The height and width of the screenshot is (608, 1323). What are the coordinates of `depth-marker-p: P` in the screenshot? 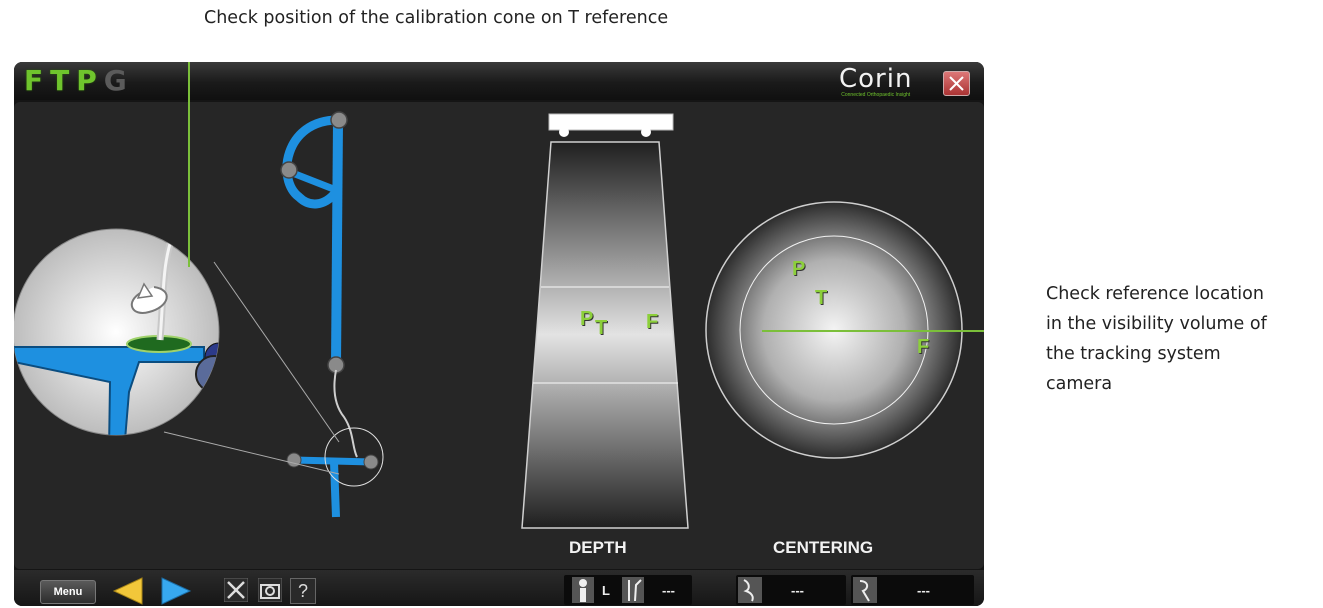 It's located at (587, 319).